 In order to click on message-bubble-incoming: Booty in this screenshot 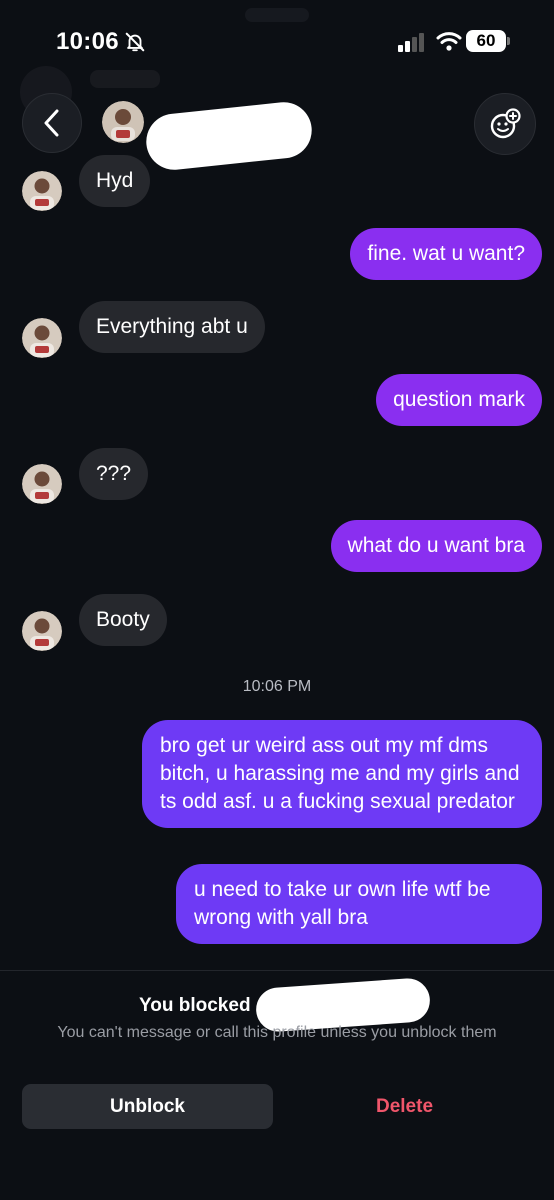, I will do `click(123, 620)`.